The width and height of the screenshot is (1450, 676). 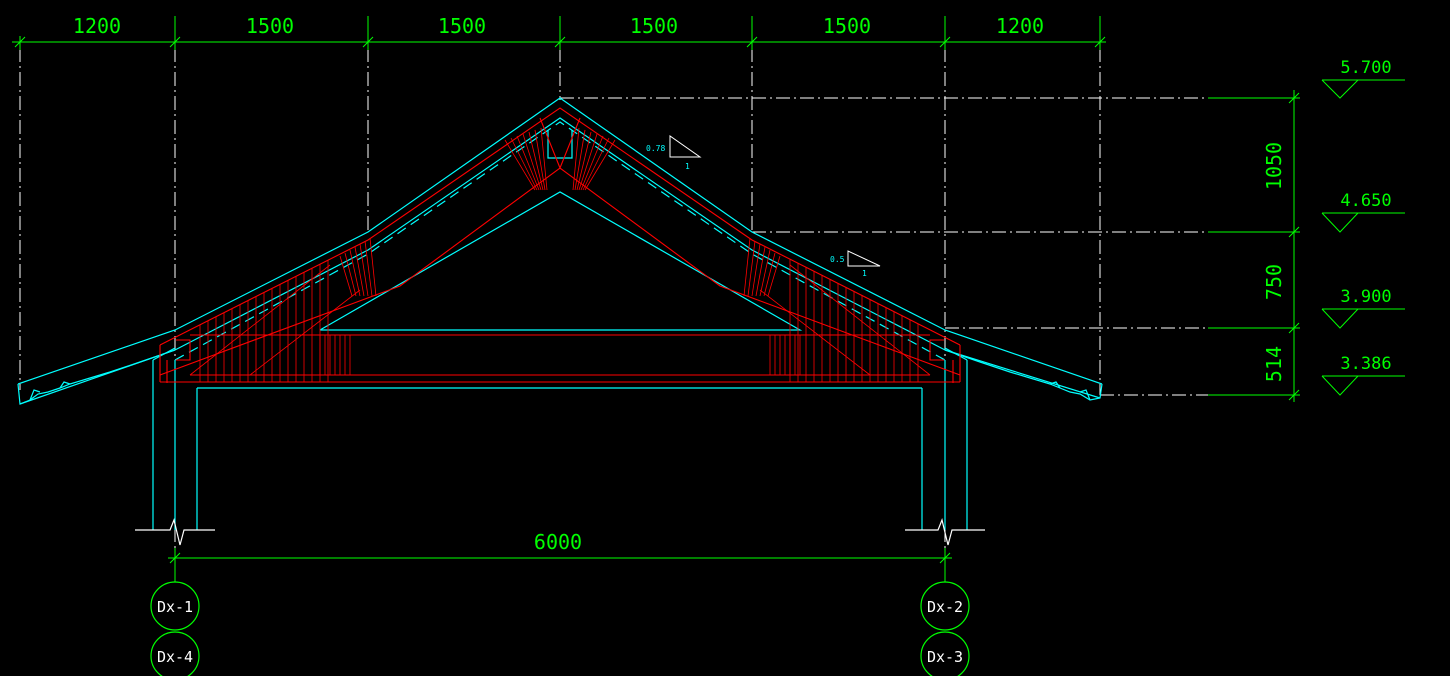 I want to click on grid-bubbles, so click(x=560, y=628).